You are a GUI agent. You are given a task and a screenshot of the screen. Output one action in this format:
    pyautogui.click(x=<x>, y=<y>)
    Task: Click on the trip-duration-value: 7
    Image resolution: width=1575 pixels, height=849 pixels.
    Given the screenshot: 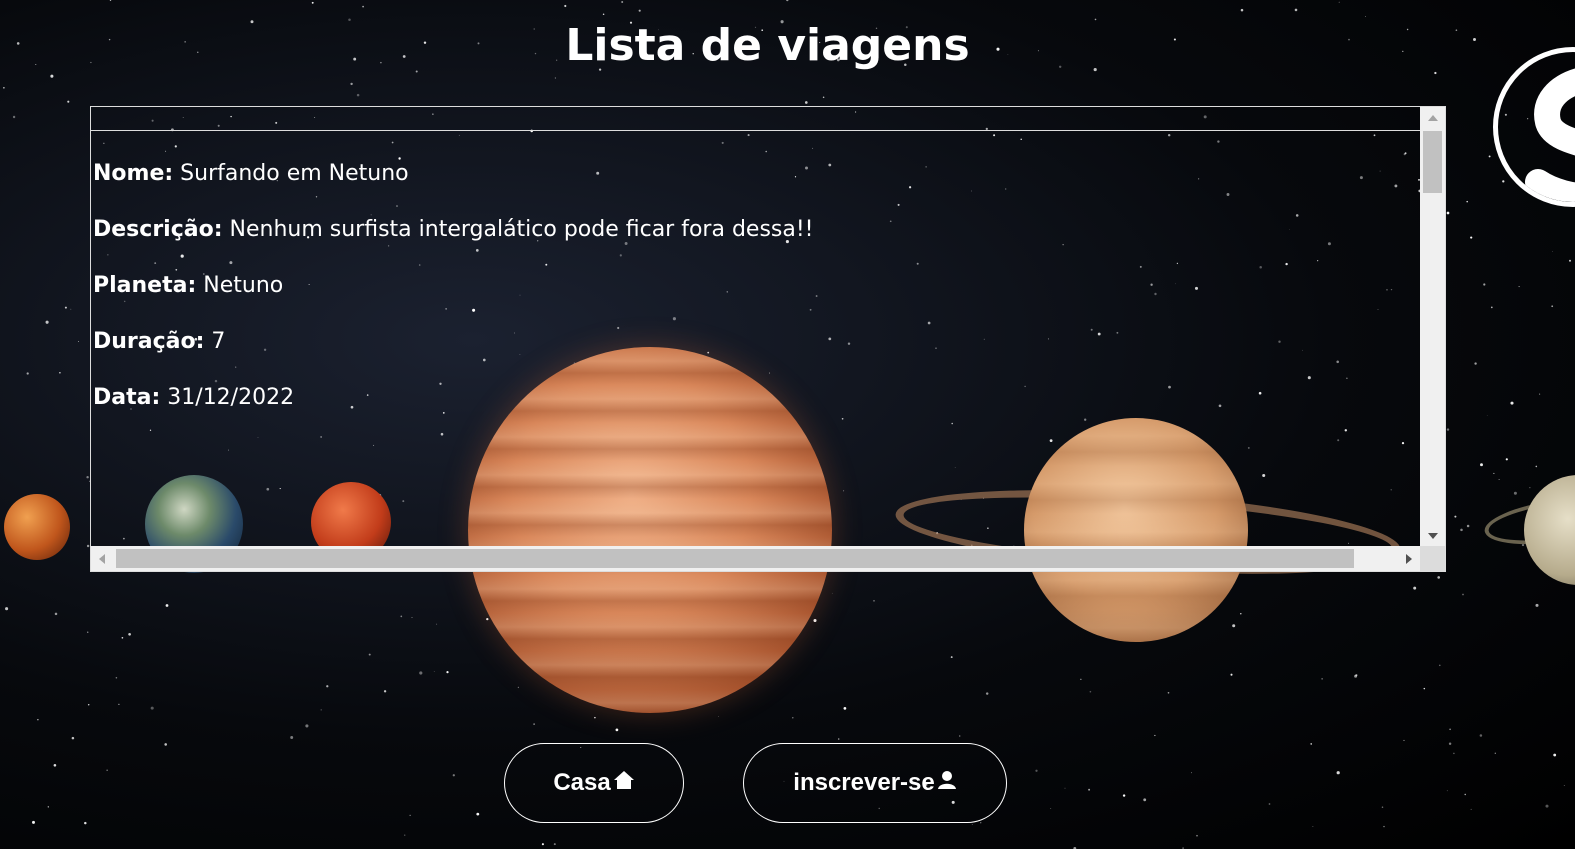 What is the action you would take?
    pyautogui.click(x=218, y=341)
    